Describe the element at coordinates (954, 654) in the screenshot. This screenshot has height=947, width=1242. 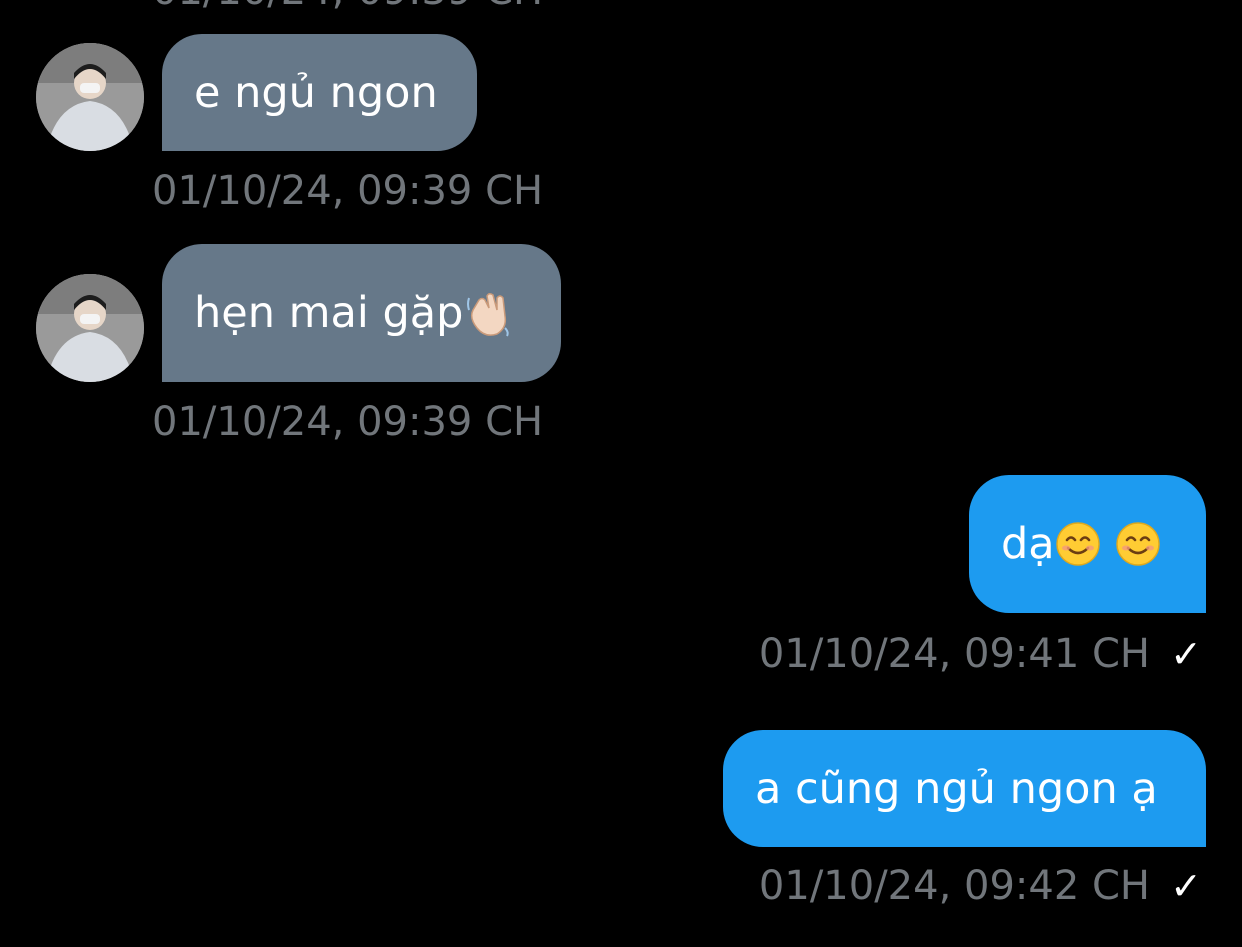
I see `message-timestamp: 01/10/24, 09:41 CH` at that location.